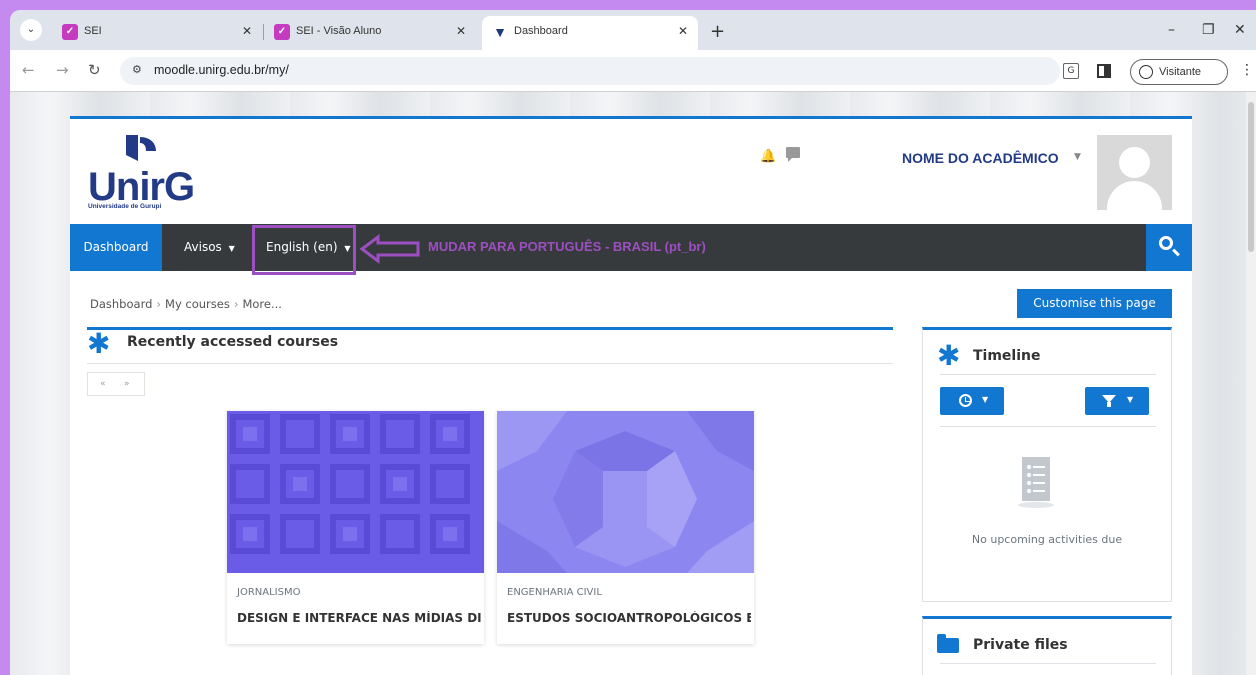  I want to click on timeline-sort-button: ▼, so click(972, 401).